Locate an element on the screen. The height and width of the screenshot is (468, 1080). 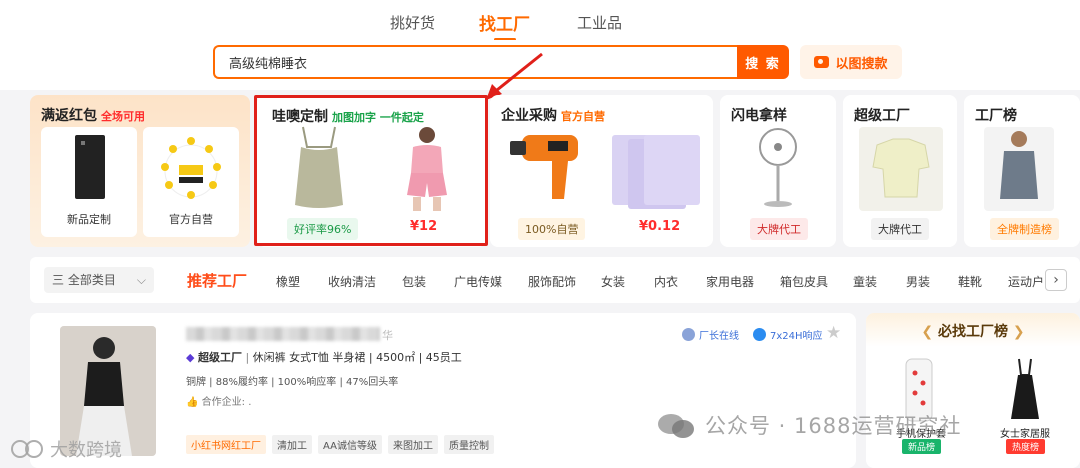
emoji-chart-icon is located at coordinates (191, 168).